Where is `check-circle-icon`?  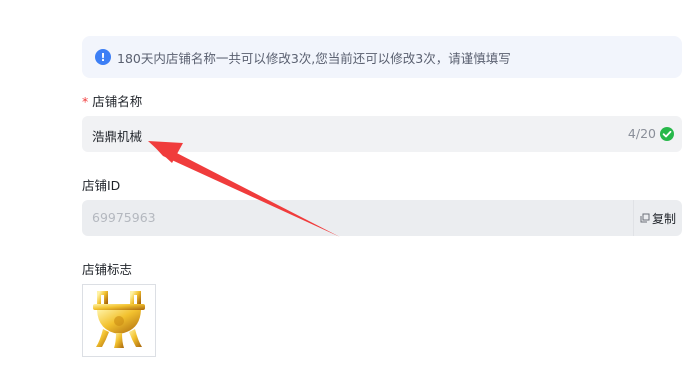 check-circle-icon is located at coordinates (667, 134).